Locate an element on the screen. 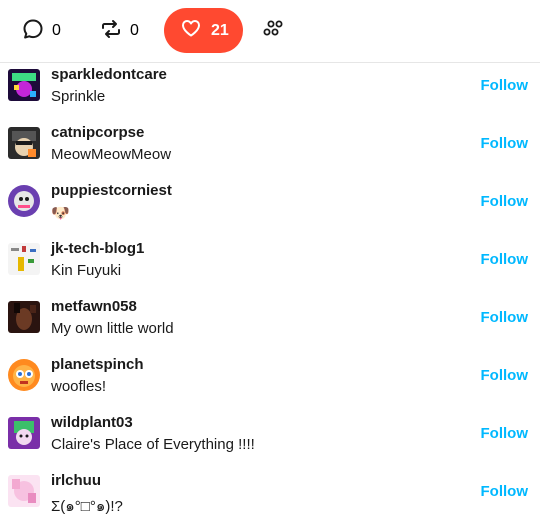  username: puppiestcorniest is located at coordinates (111, 190).